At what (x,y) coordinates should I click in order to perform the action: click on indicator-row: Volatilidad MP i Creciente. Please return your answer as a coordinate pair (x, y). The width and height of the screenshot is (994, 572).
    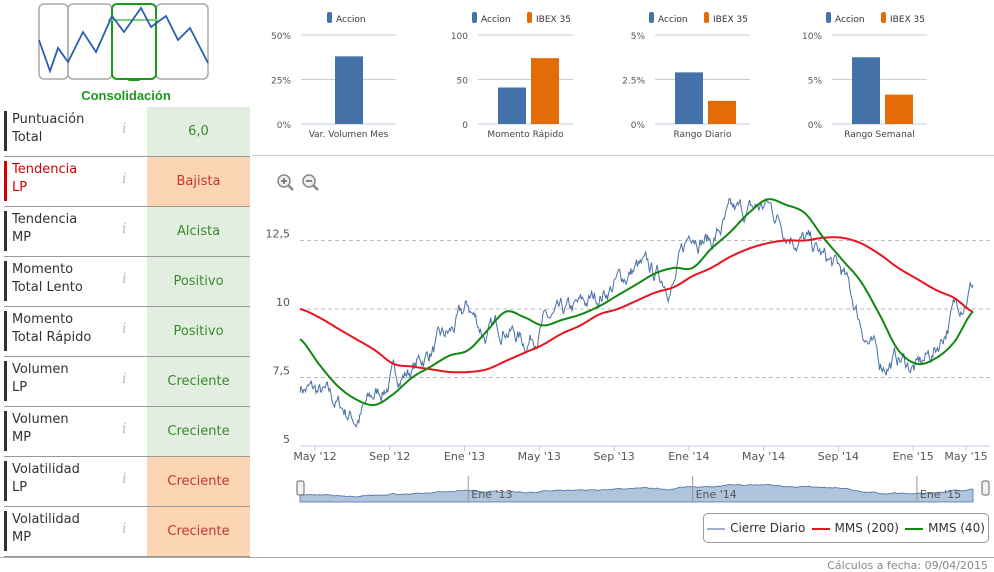
    Looking at the image, I should click on (127, 532).